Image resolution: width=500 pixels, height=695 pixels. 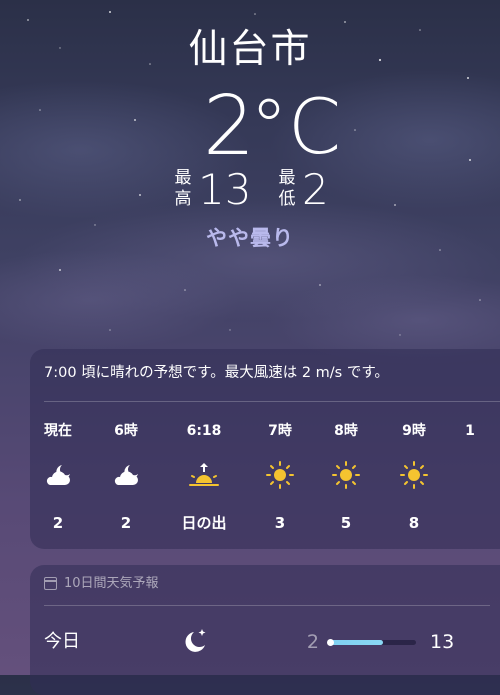 What do you see at coordinates (346, 431) in the screenshot?
I see `hour-label: 8時` at bounding box center [346, 431].